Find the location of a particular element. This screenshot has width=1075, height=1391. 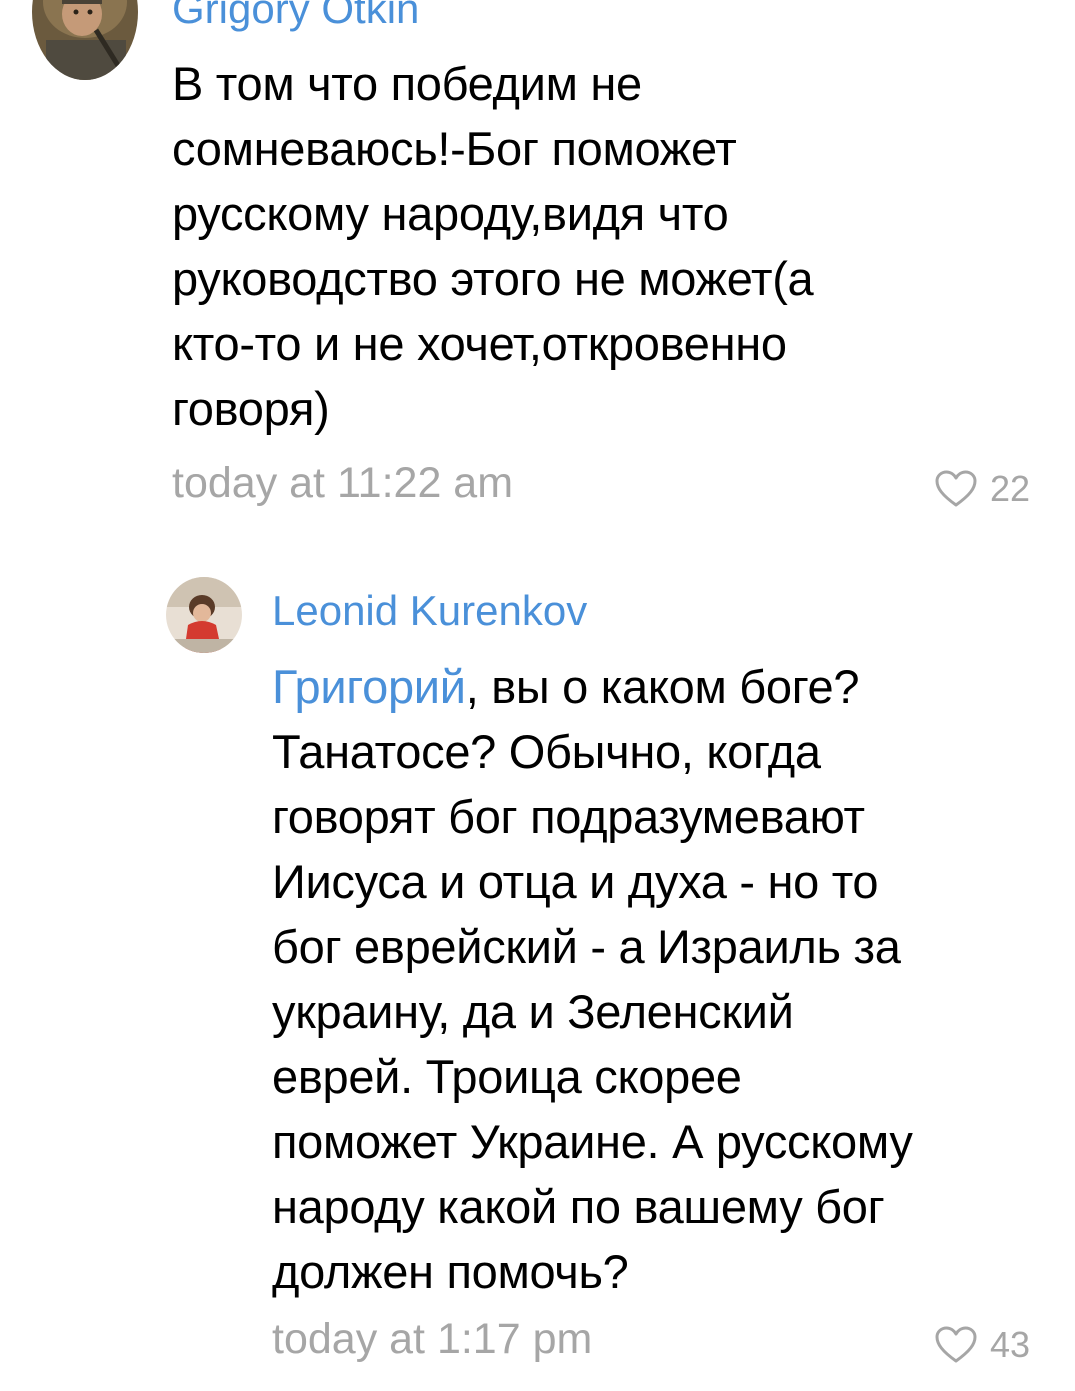

comment-text-line: украину, да и Зеленский is located at coordinates (533, 1011).